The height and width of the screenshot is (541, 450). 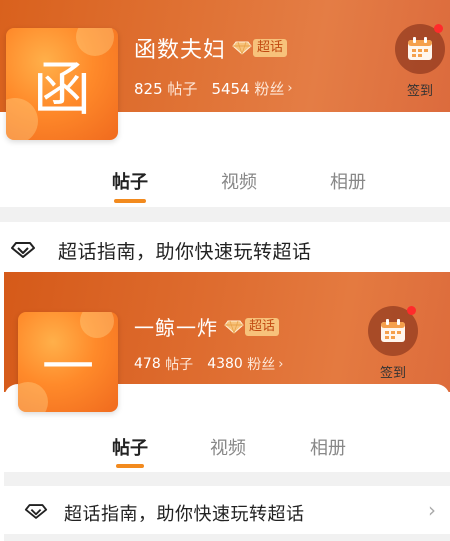 I want to click on topic-stats: 825 帖子 5454 粉丝 ›, so click(x=213, y=88).